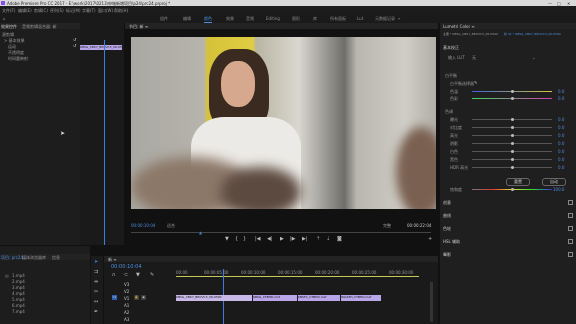 This screenshot has width=576, height=324. I want to click on step-forward-icon: |▶, so click(293, 239).